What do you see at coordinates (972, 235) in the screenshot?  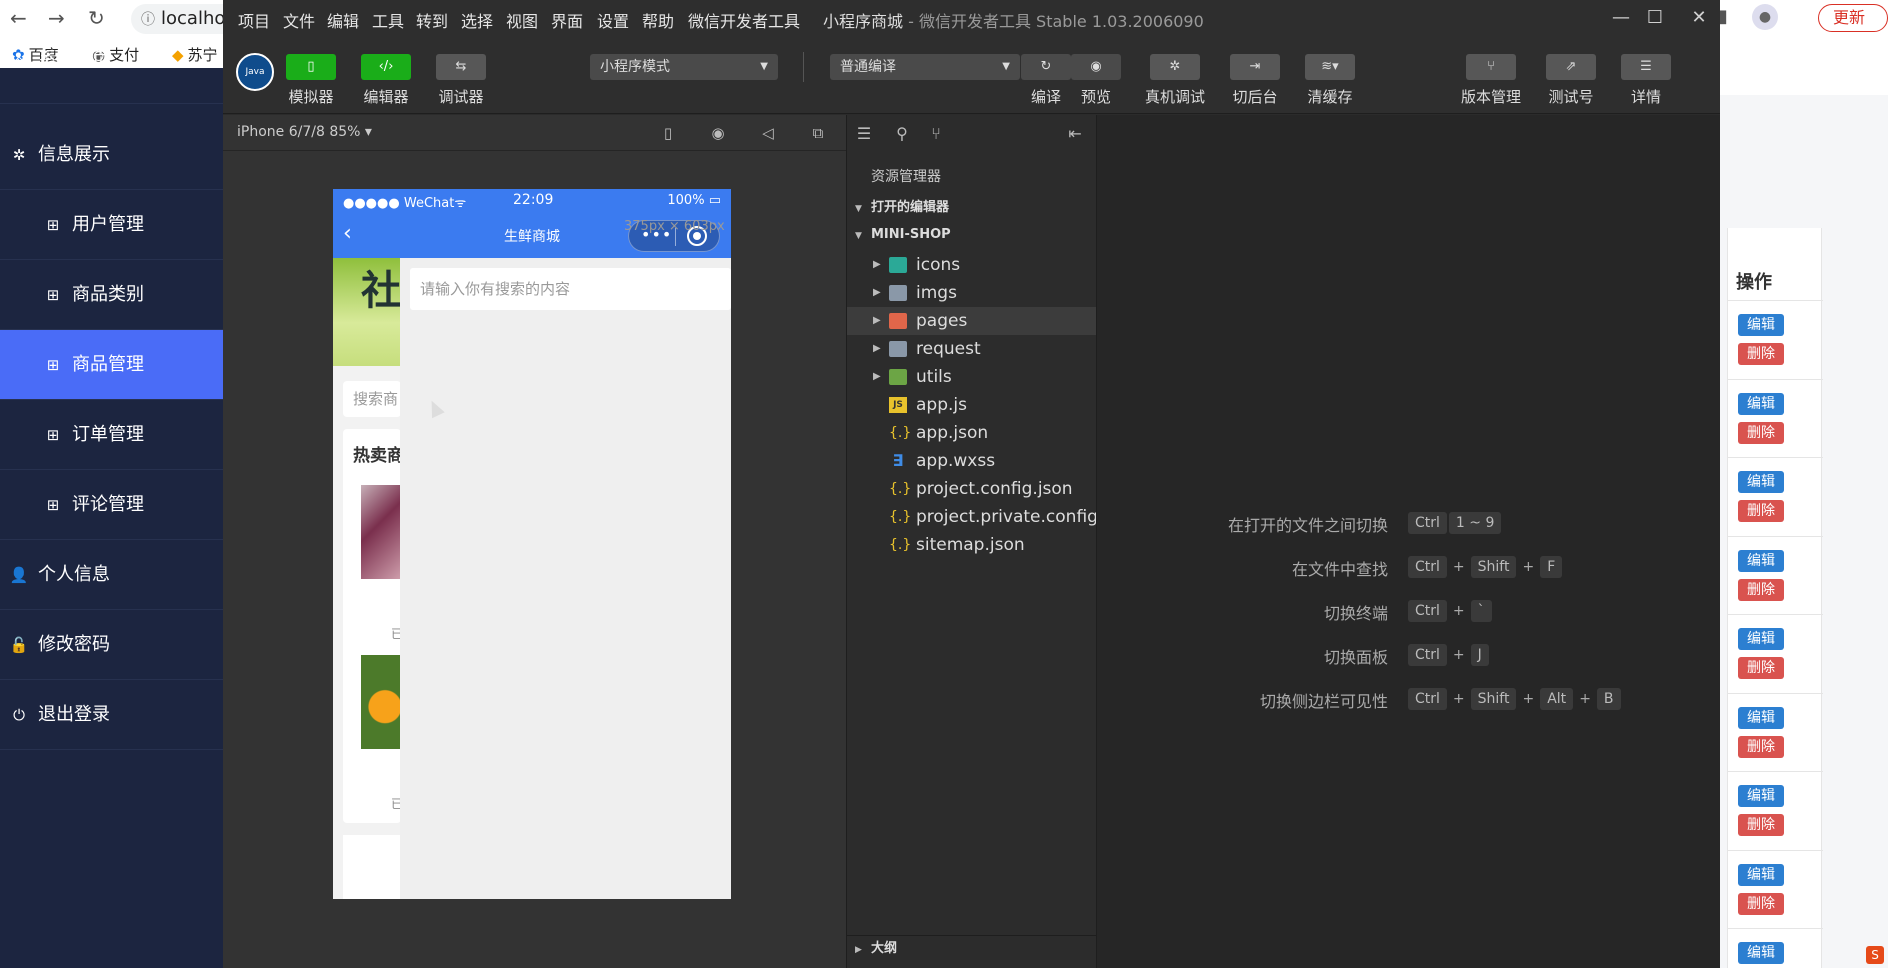 I see `project-root: ▼ MINI-SHOP` at bounding box center [972, 235].